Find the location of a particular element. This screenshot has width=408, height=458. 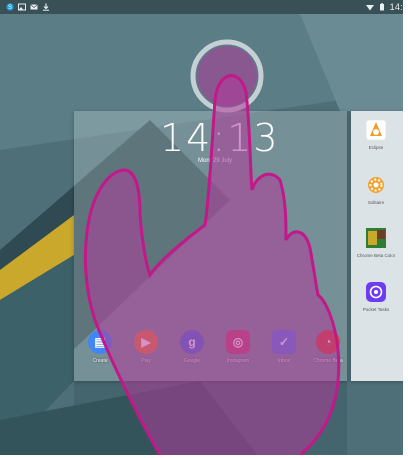

status-bar: S 14:1 is located at coordinates (204, 7).